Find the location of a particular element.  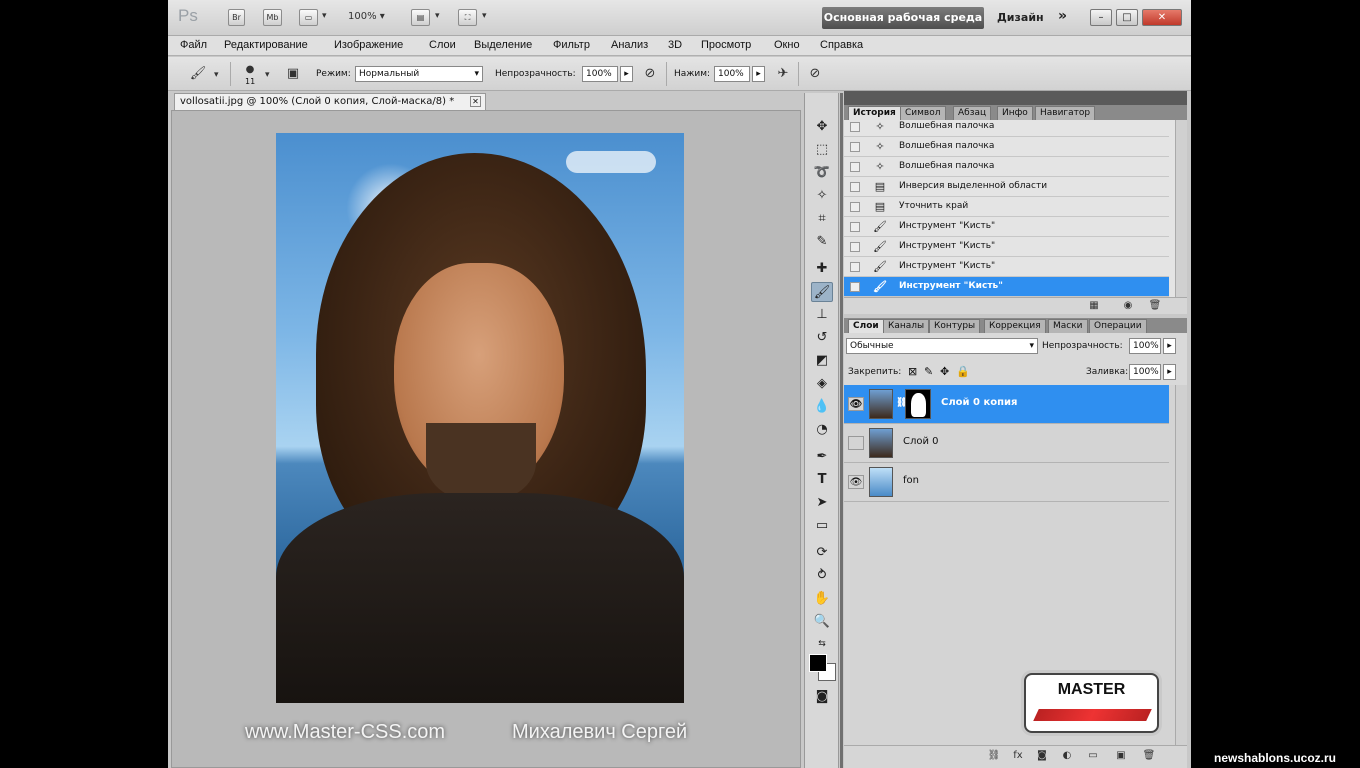

pen-tool-icon: ✒ is located at coordinates (822, 457).